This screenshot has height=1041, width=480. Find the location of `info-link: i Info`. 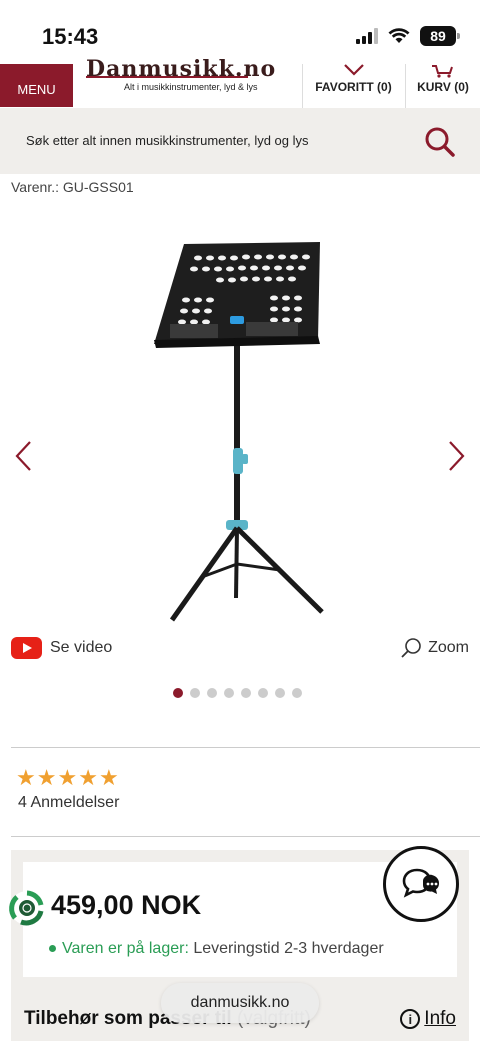

info-link: i Info is located at coordinates (428, 1019).